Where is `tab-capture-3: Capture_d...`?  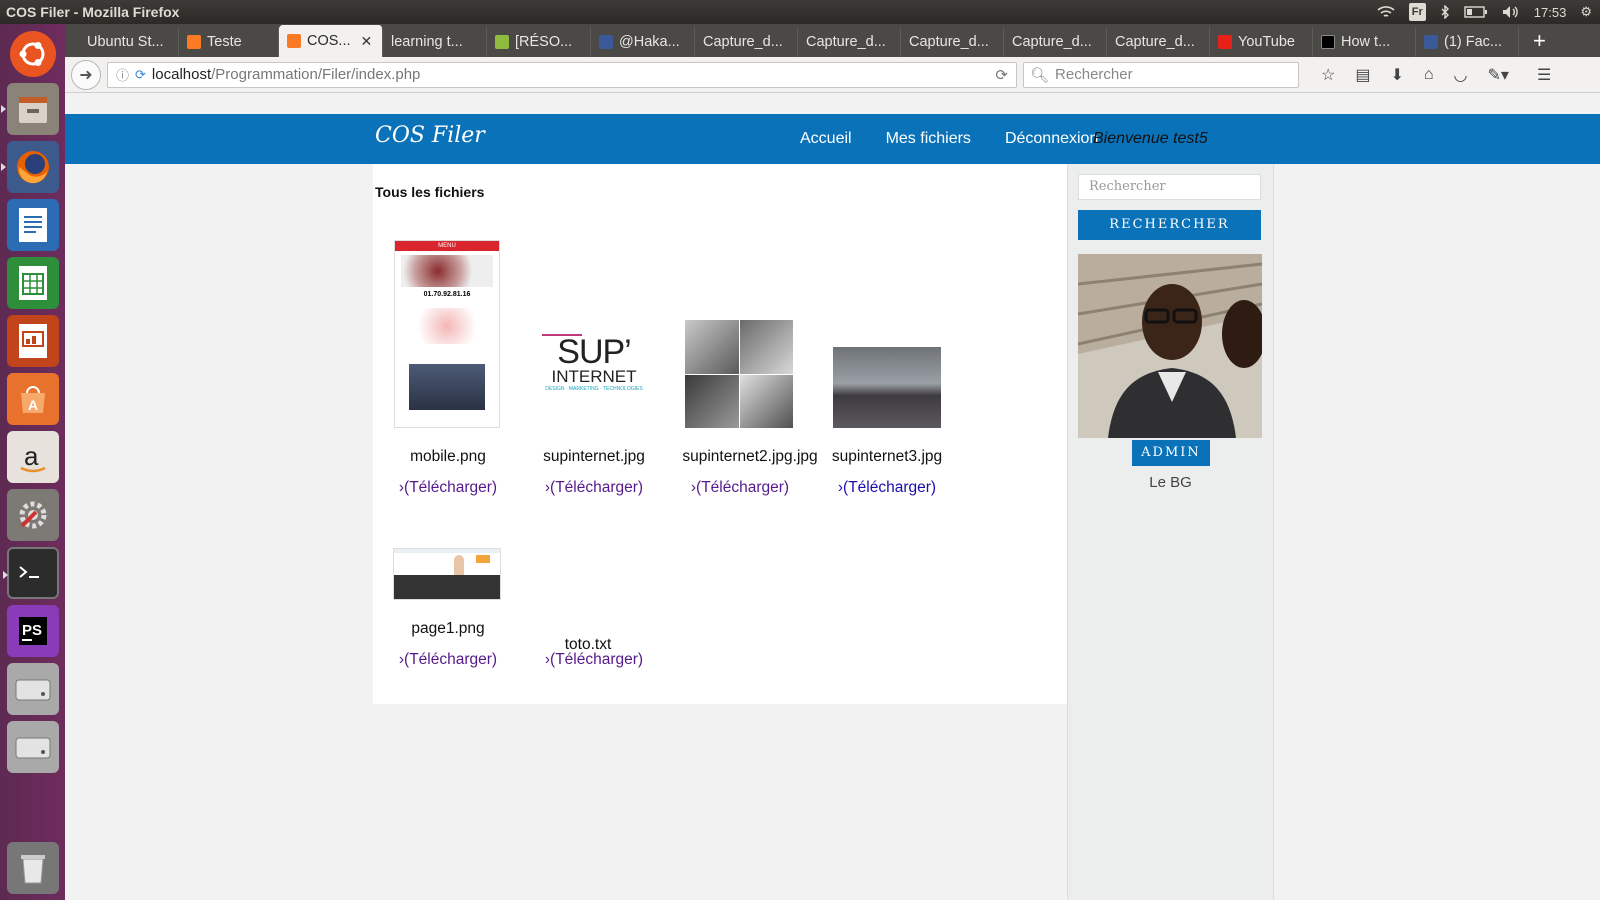
tab-capture-3: Capture_d... is located at coordinates (952, 42).